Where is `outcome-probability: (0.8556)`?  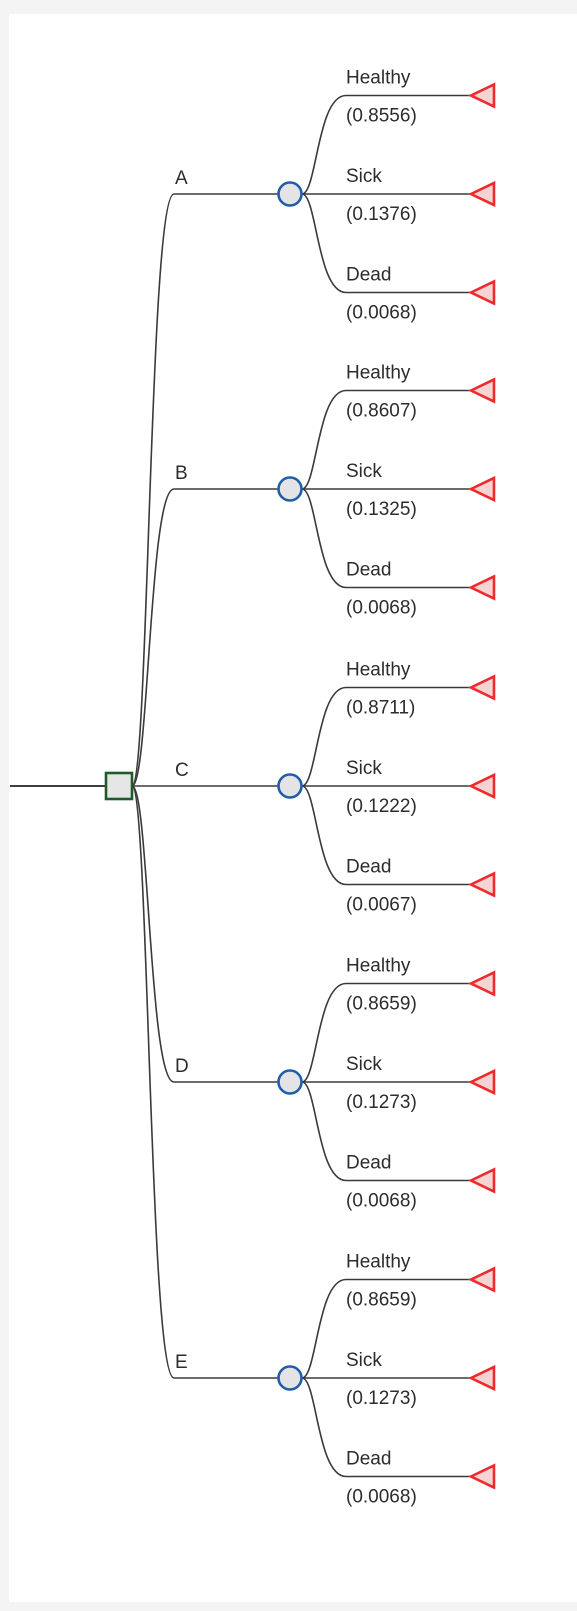
outcome-probability: (0.8556) is located at coordinates (381, 116).